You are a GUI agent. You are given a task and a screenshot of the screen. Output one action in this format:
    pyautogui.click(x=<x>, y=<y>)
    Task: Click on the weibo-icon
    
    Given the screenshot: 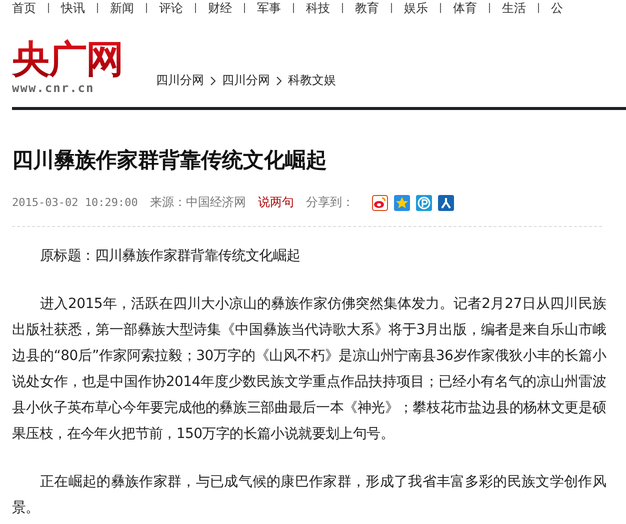 What is the action you would take?
    pyautogui.click(x=380, y=202)
    